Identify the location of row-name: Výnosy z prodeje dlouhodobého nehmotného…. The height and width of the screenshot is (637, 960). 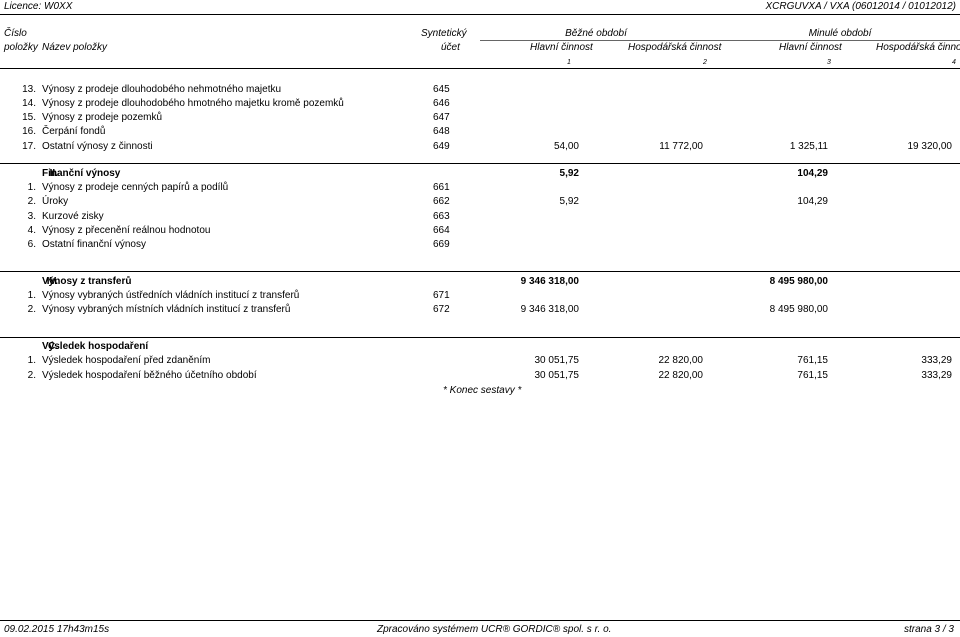
(162, 89).